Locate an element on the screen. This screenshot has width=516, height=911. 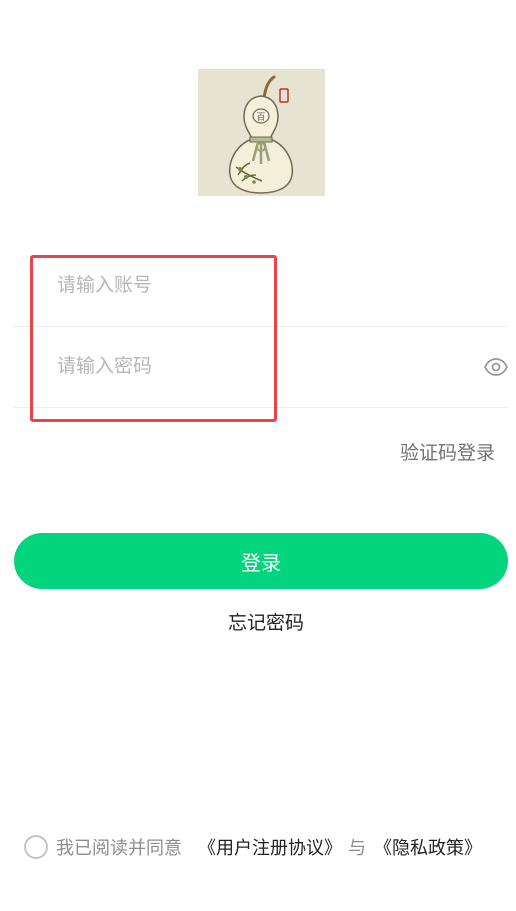
eye-icon is located at coordinates (496, 367).